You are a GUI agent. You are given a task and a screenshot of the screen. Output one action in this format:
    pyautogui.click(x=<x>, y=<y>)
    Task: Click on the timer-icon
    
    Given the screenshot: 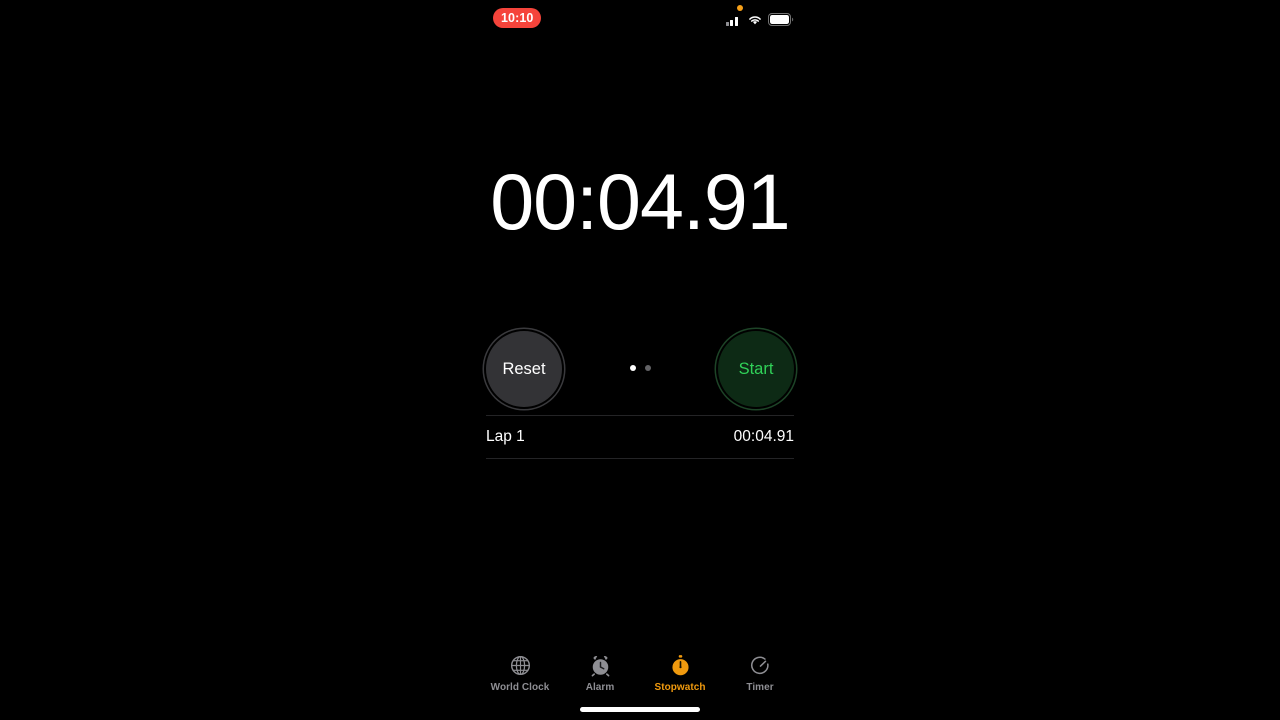 What is the action you would take?
    pyautogui.click(x=760, y=665)
    